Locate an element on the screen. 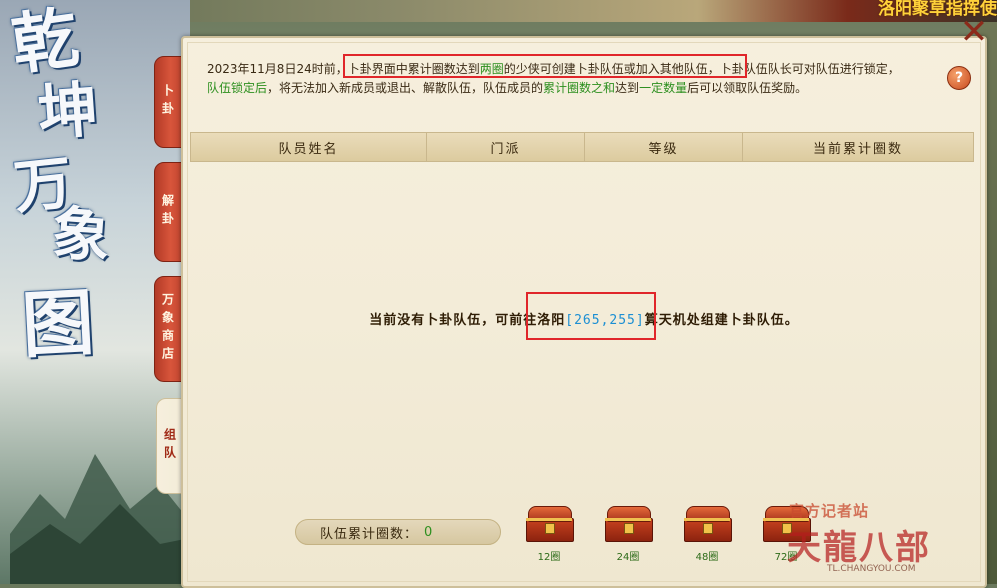 The width and height of the screenshot is (997, 588). column-header-level: 等级 is located at coordinates (664, 147).